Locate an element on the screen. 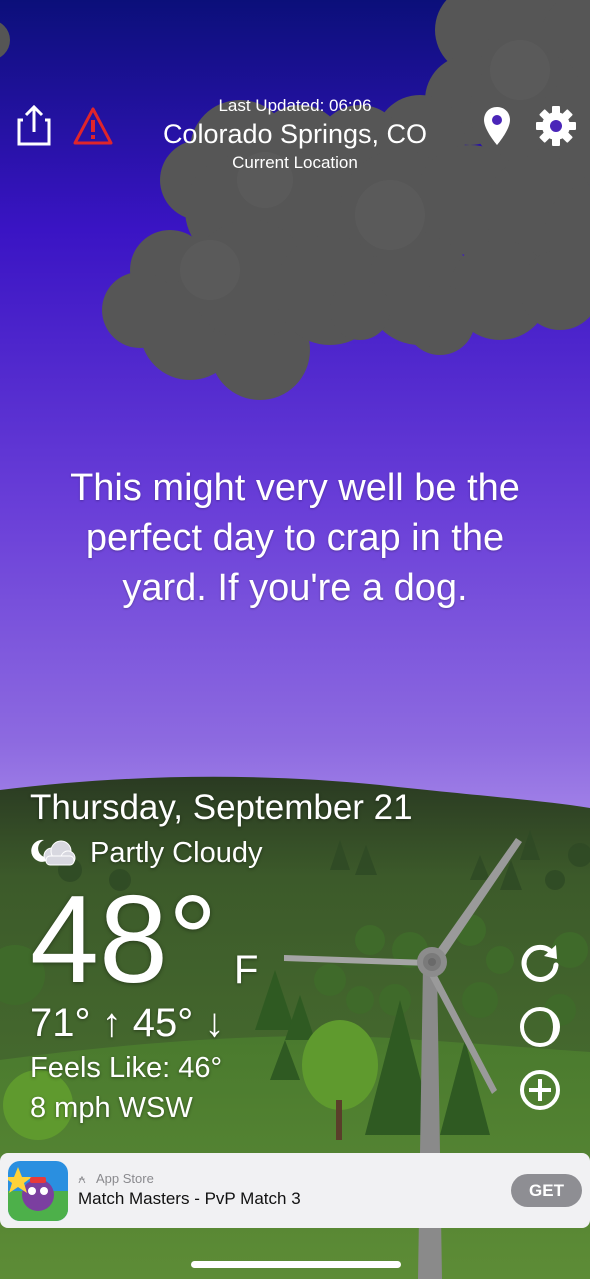  location-pin-icon is located at coordinates (497, 126).